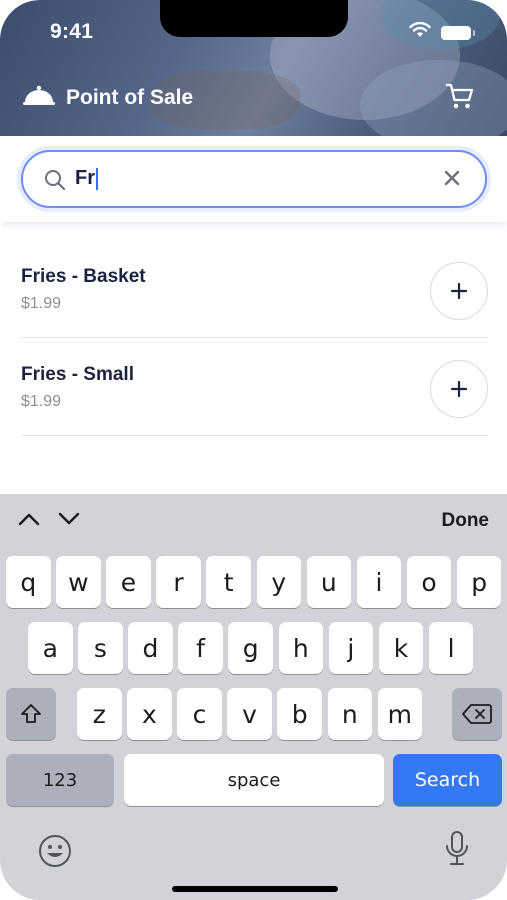  I want to click on status-icons, so click(442, 32).